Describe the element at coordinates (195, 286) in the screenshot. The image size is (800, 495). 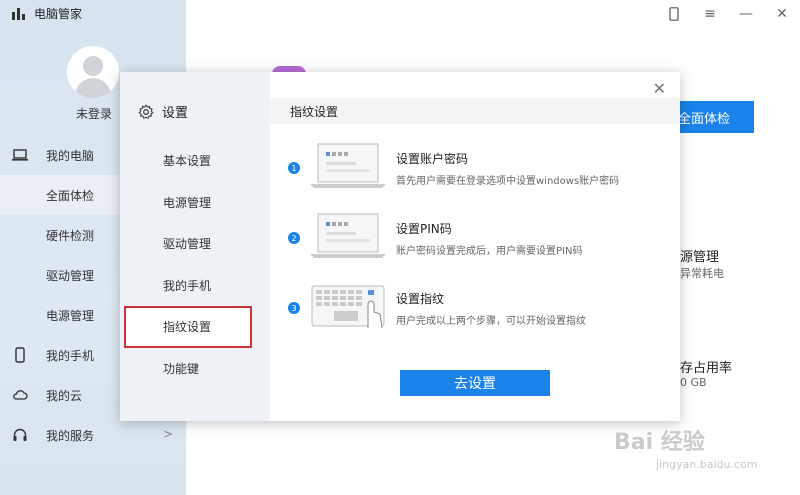
I see `menu-item-phone: 我的手机` at that location.